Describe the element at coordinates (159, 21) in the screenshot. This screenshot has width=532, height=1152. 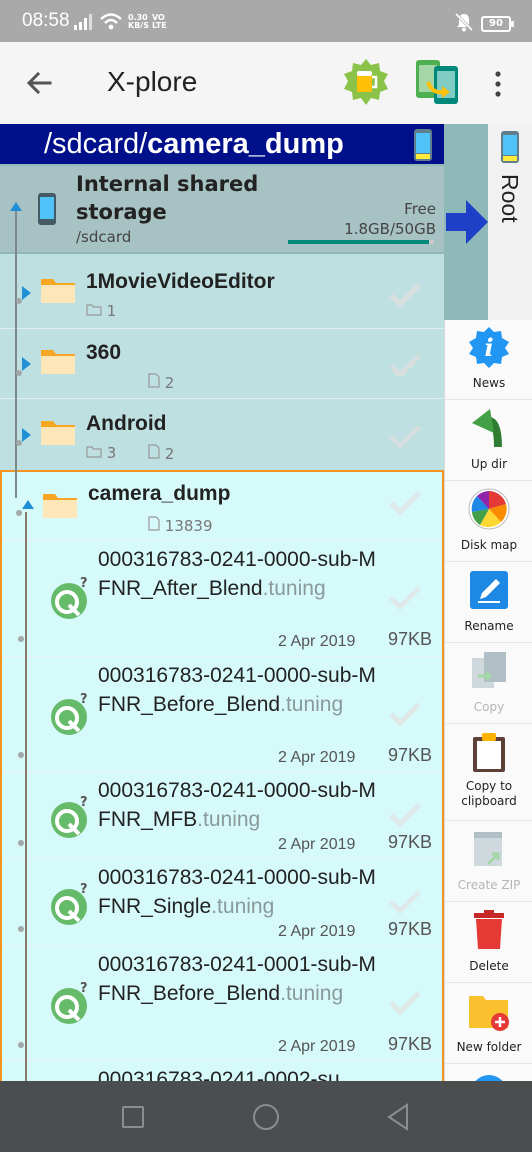
I see `volte-indicator: VO LTE` at that location.